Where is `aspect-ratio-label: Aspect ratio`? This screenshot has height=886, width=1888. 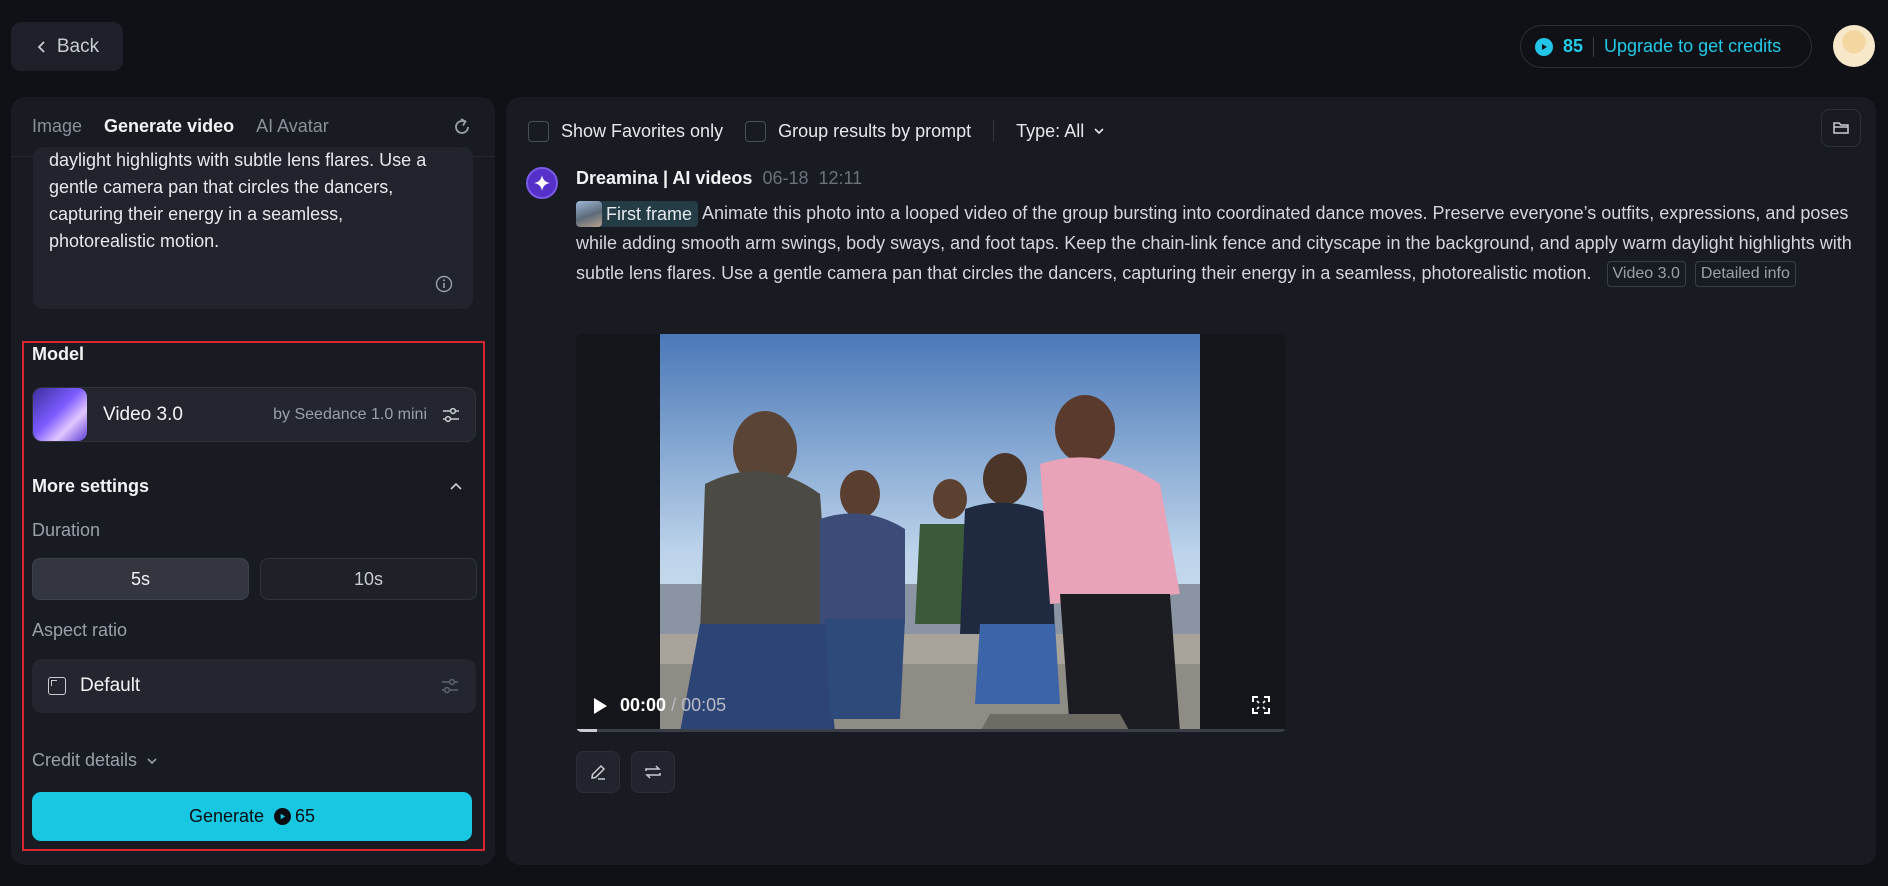
aspect-ratio-label: Aspect ratio is located at coordinates (80, 630).